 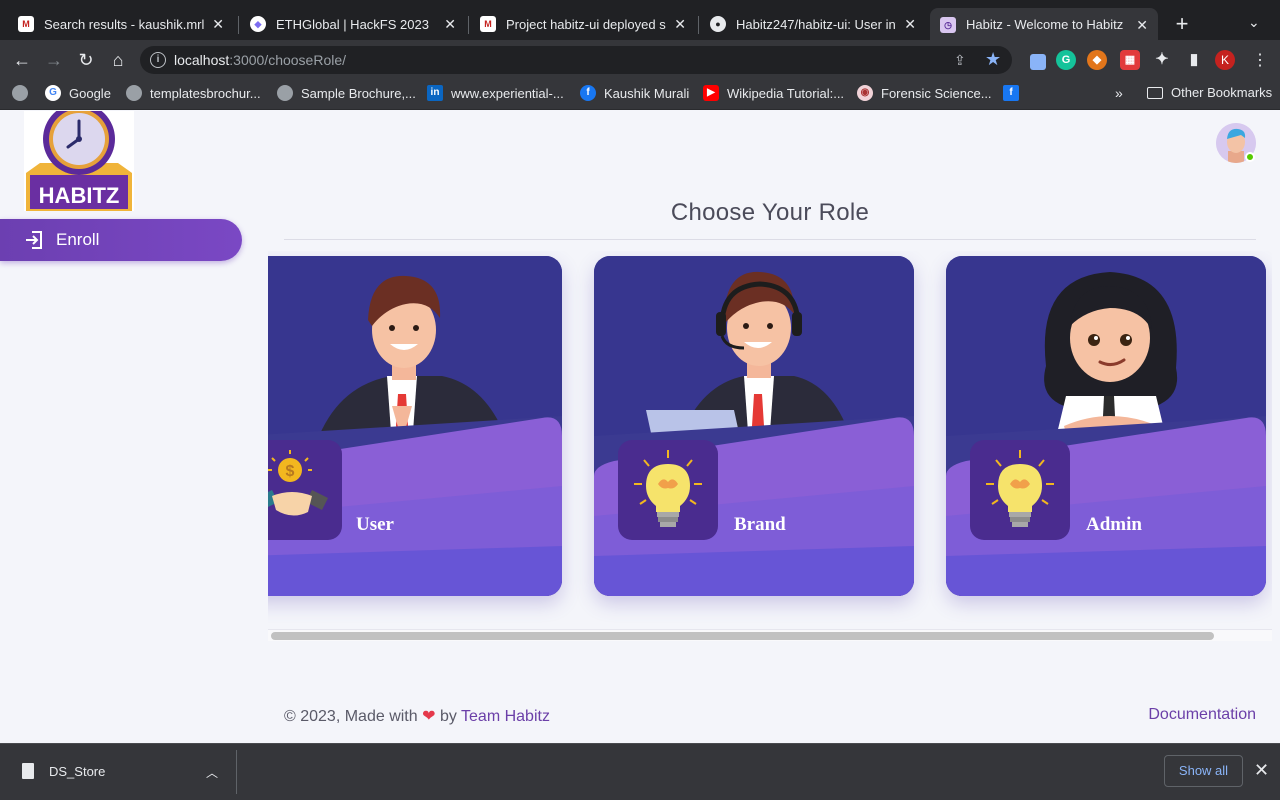 I want to click on role-card-admin: Admin, so click(x=1106, y=426).